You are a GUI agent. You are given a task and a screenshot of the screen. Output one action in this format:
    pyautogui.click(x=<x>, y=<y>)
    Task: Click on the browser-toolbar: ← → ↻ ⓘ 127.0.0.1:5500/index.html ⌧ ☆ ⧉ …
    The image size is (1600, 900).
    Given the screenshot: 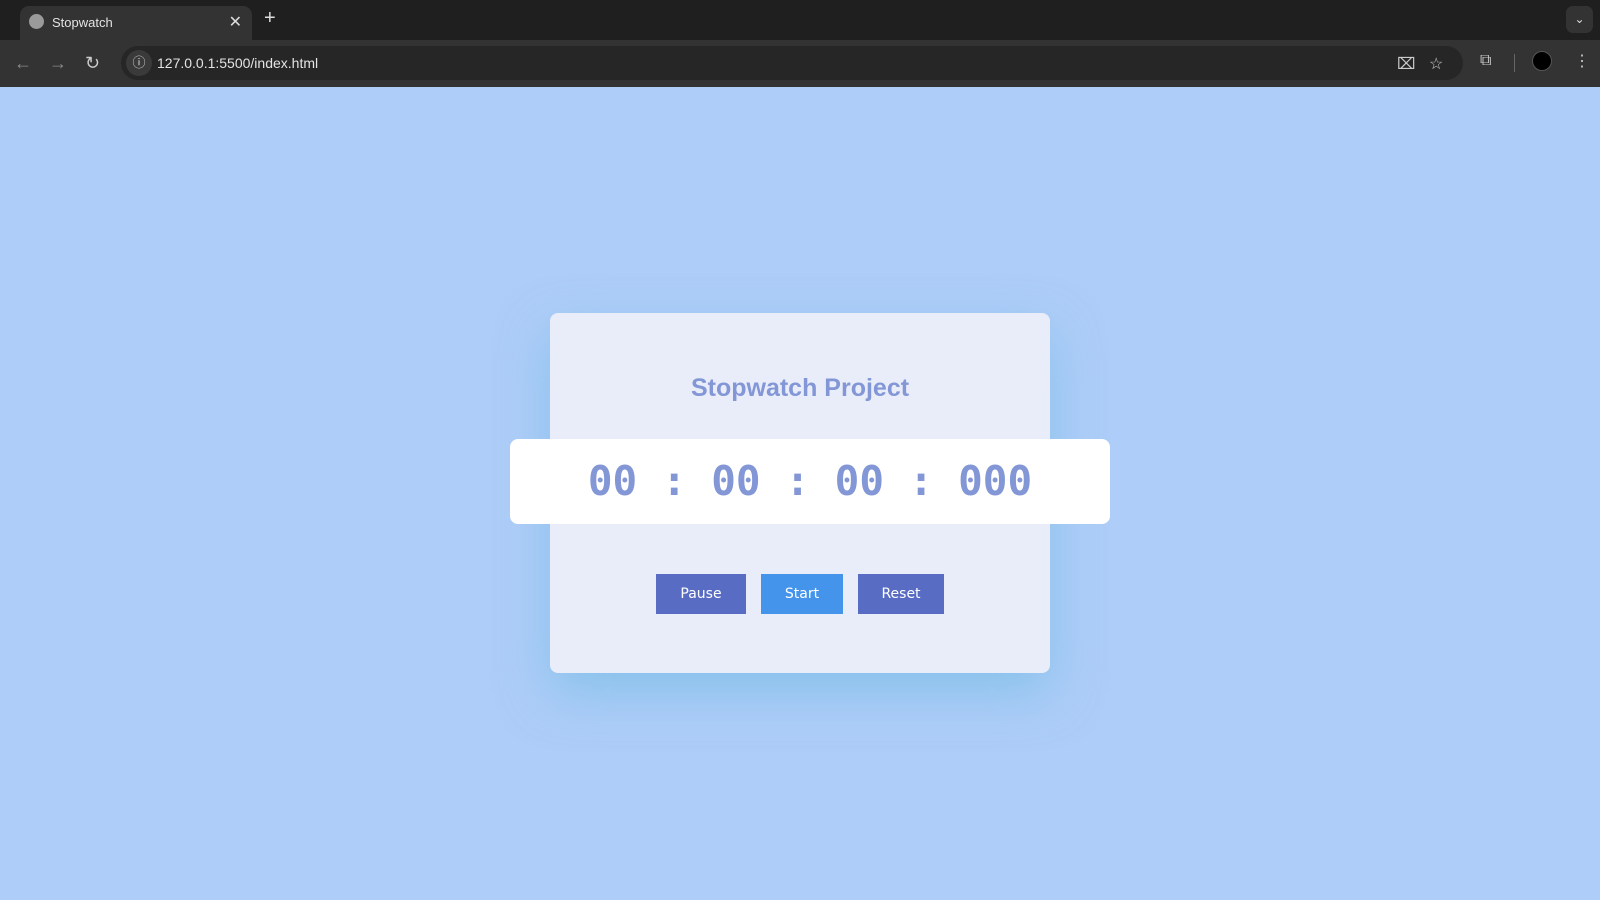 What is the action you would take?
    pyautogui.click(x=800, y=63)
    